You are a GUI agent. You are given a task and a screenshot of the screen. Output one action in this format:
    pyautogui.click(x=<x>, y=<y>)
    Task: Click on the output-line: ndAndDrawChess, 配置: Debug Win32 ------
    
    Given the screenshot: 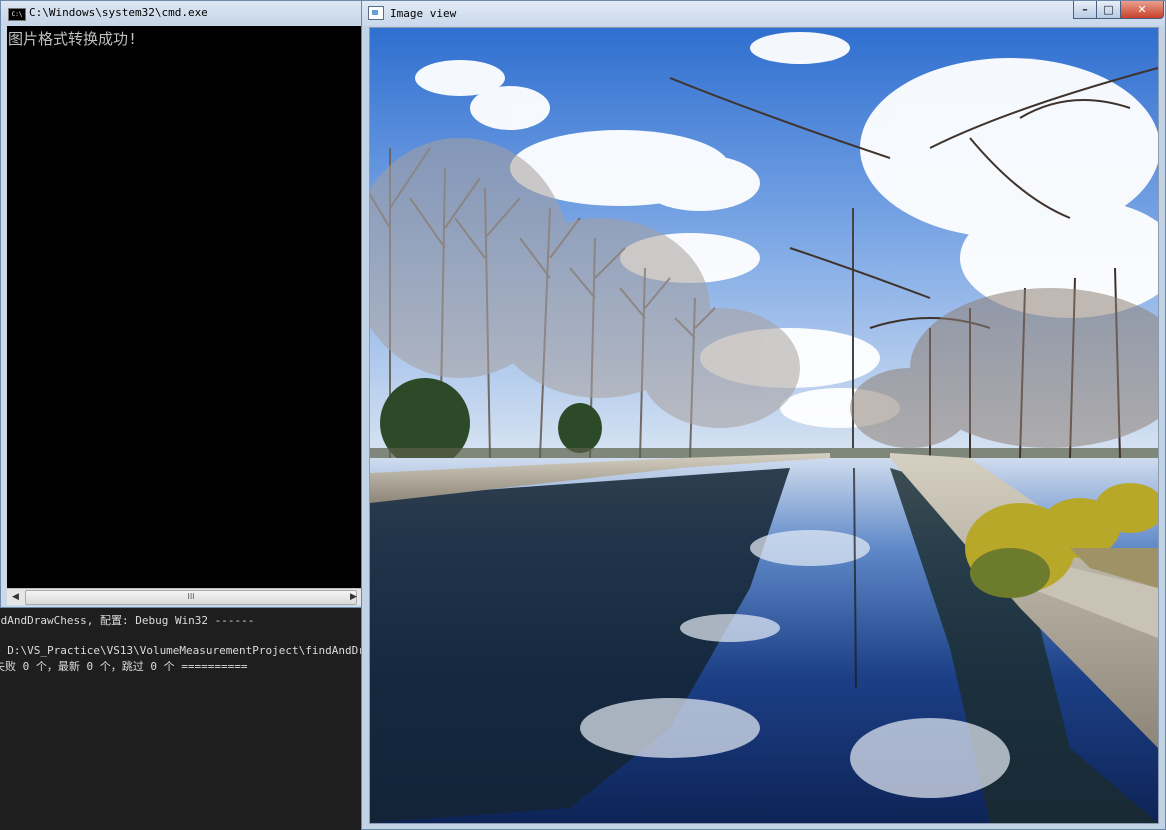 What is the action you would take?
    pyautogui.click(x=127, y=620)
    